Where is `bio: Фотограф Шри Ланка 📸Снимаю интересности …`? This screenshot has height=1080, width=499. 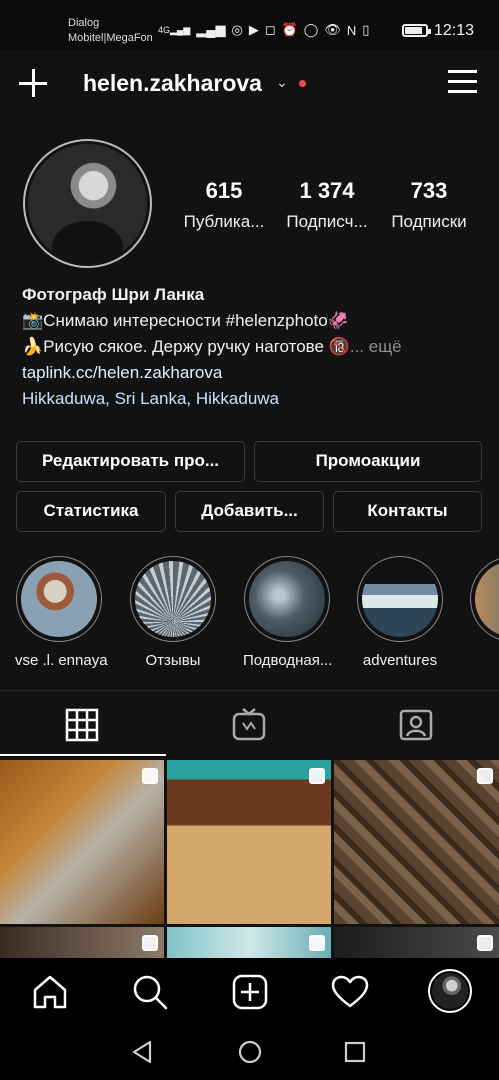
bio: Фотограф Шри Ланка 📸Снимаю интересности … is located at coordinates (257, 347).